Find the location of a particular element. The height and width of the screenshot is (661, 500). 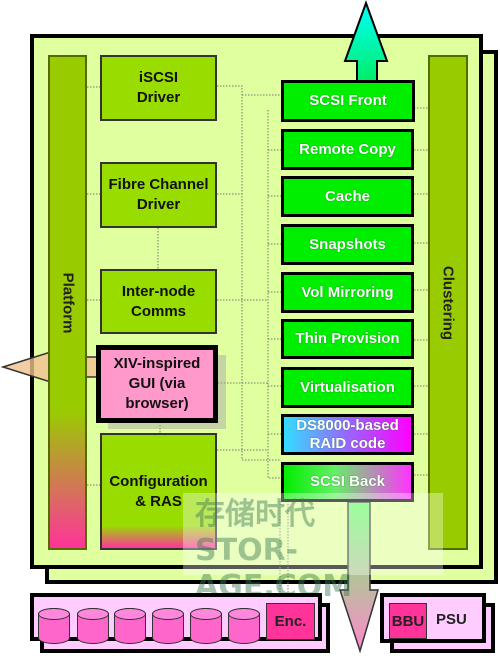

vol-mirroring-module: Vol Mirroring is located at coordinates (347, 292).